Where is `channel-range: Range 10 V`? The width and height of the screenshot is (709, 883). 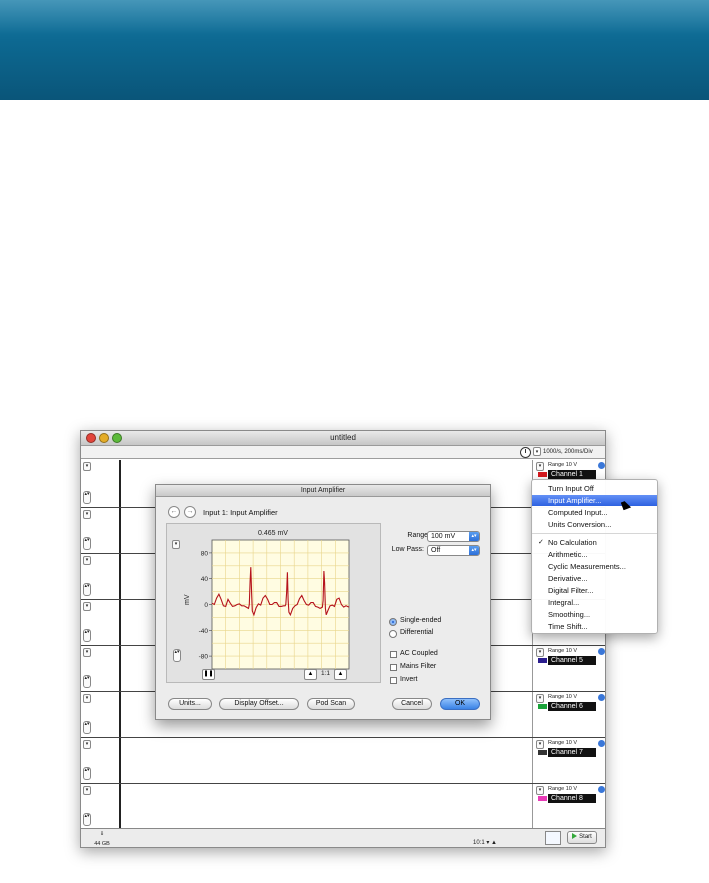 channel-range: Range 10 V is located at coordinates (563, 789).